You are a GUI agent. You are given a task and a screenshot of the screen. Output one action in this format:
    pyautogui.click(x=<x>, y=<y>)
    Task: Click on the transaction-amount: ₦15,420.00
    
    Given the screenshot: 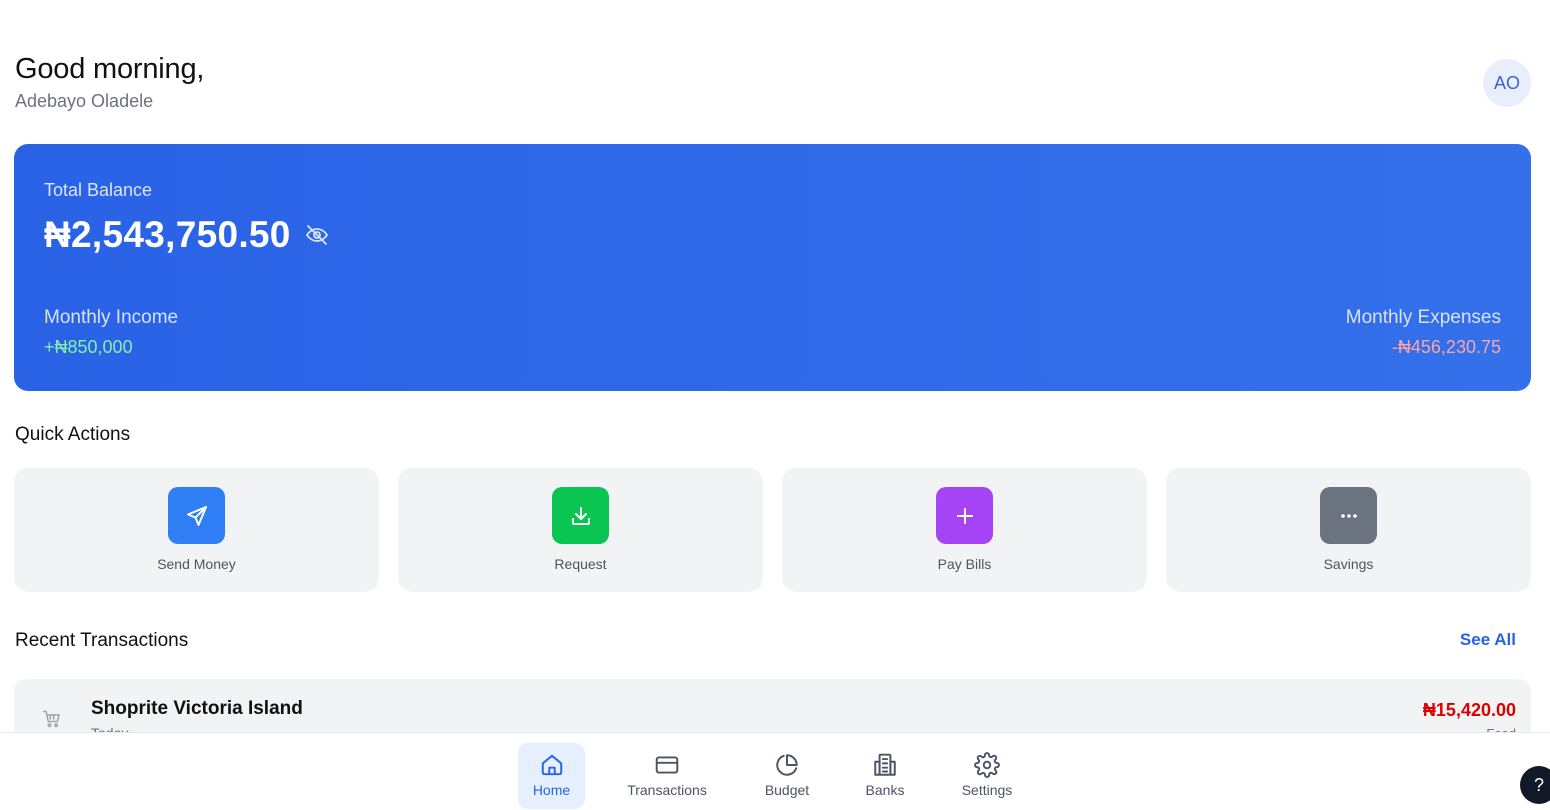 What is the action you would take?
    pyautogui.click(x=1469, y=710)
    